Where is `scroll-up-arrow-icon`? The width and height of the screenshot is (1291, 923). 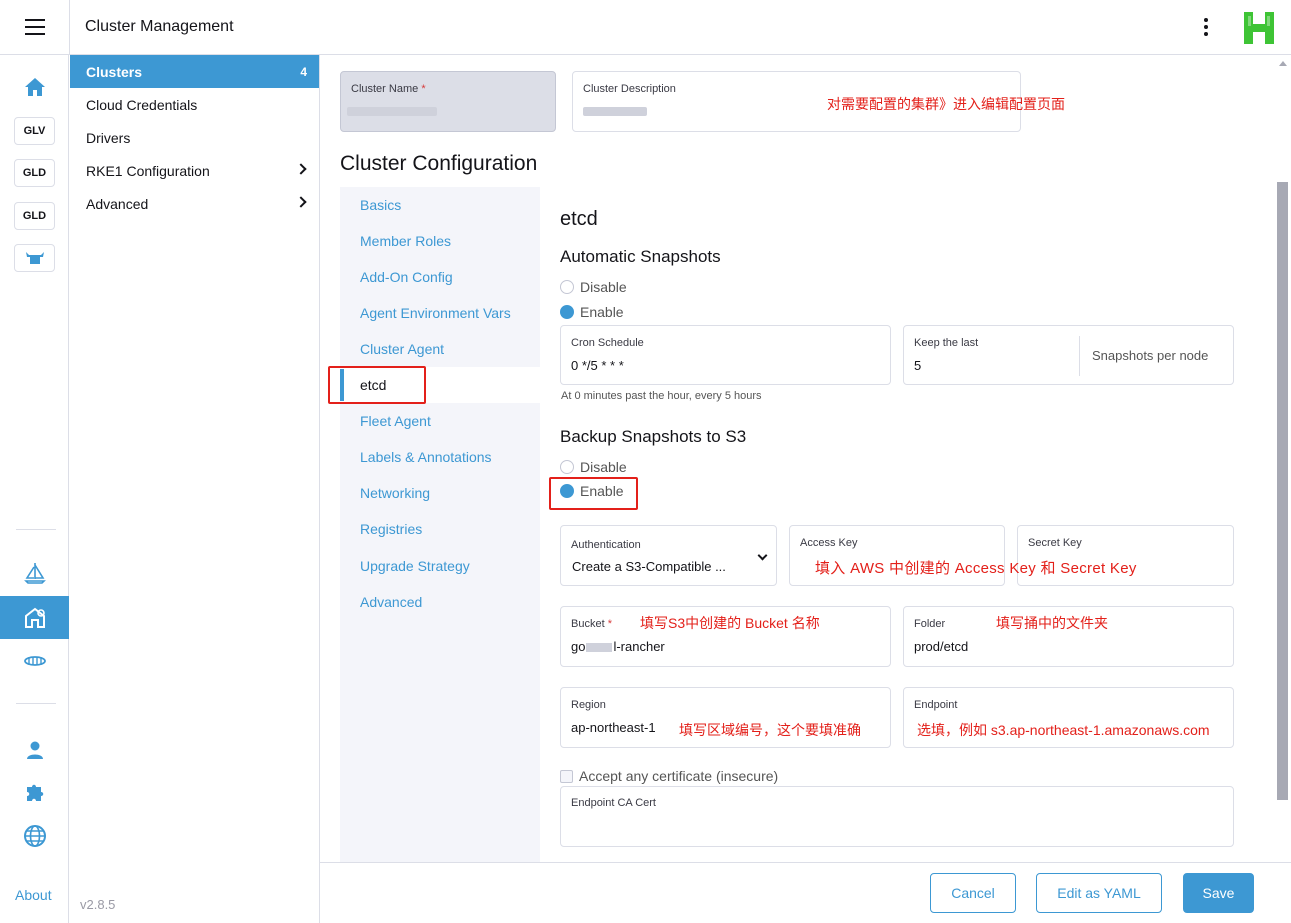
scroll-up-arrow-icon is located at coordinates (1283, 63).